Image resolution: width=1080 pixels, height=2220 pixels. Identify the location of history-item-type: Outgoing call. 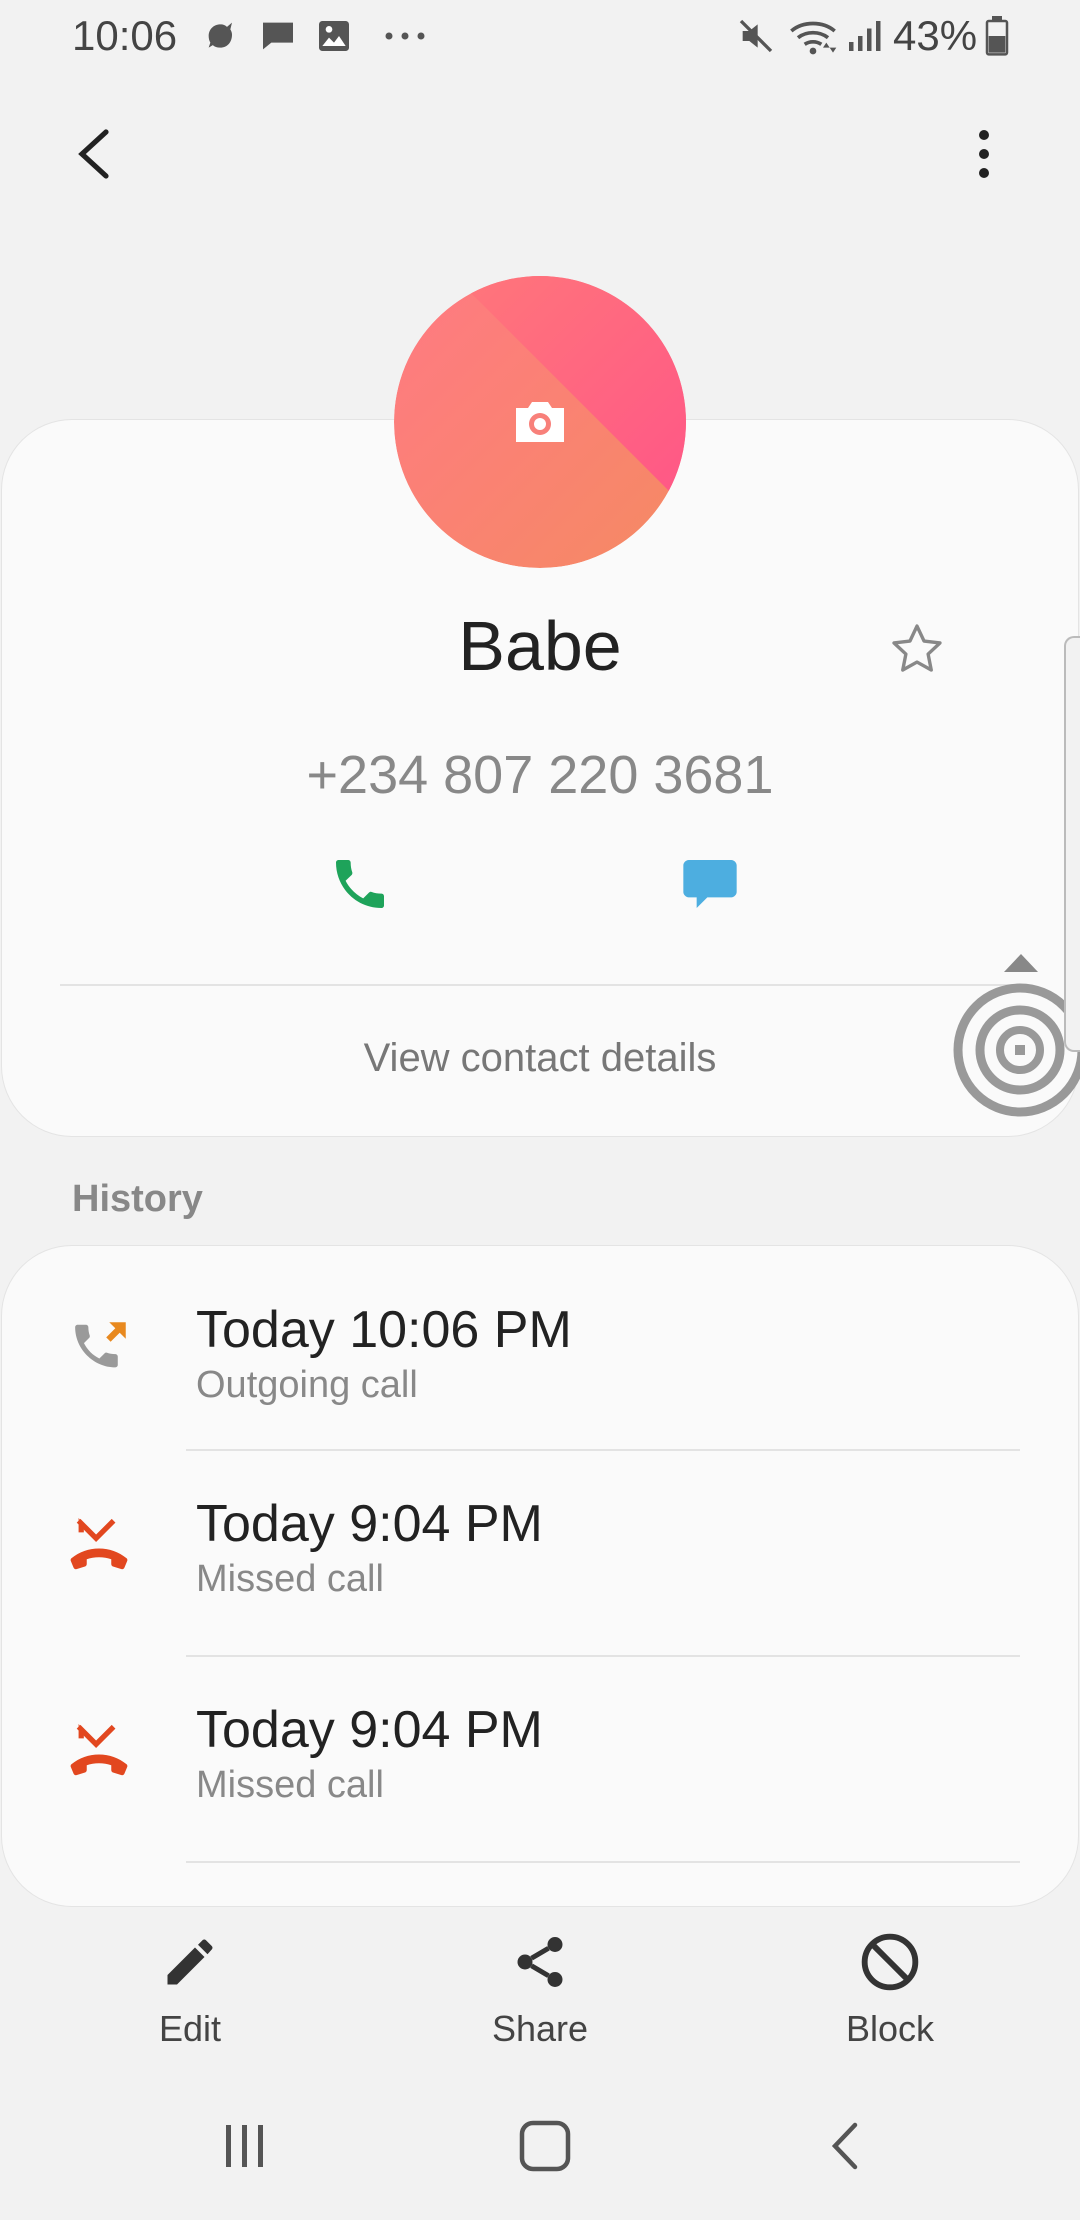
(307, 1385).